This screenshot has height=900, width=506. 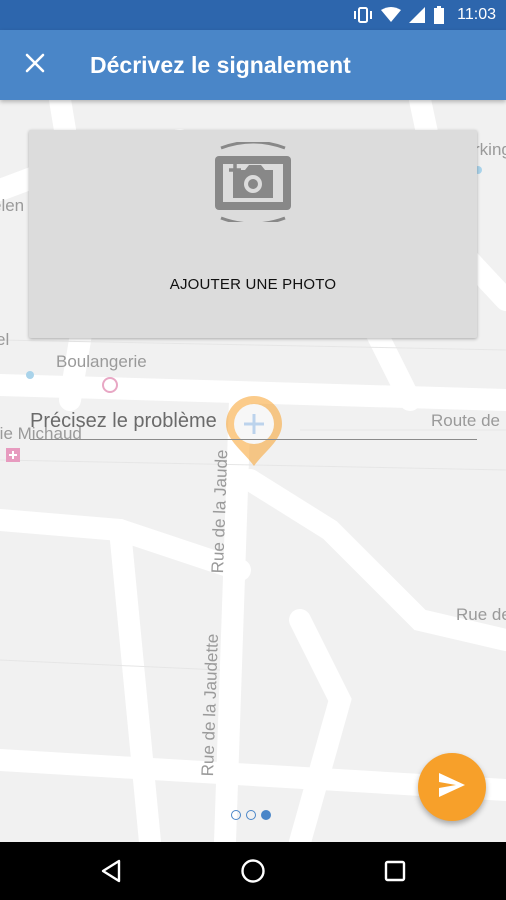 I want to click on wifi-icon, so click(x=391, y=15).